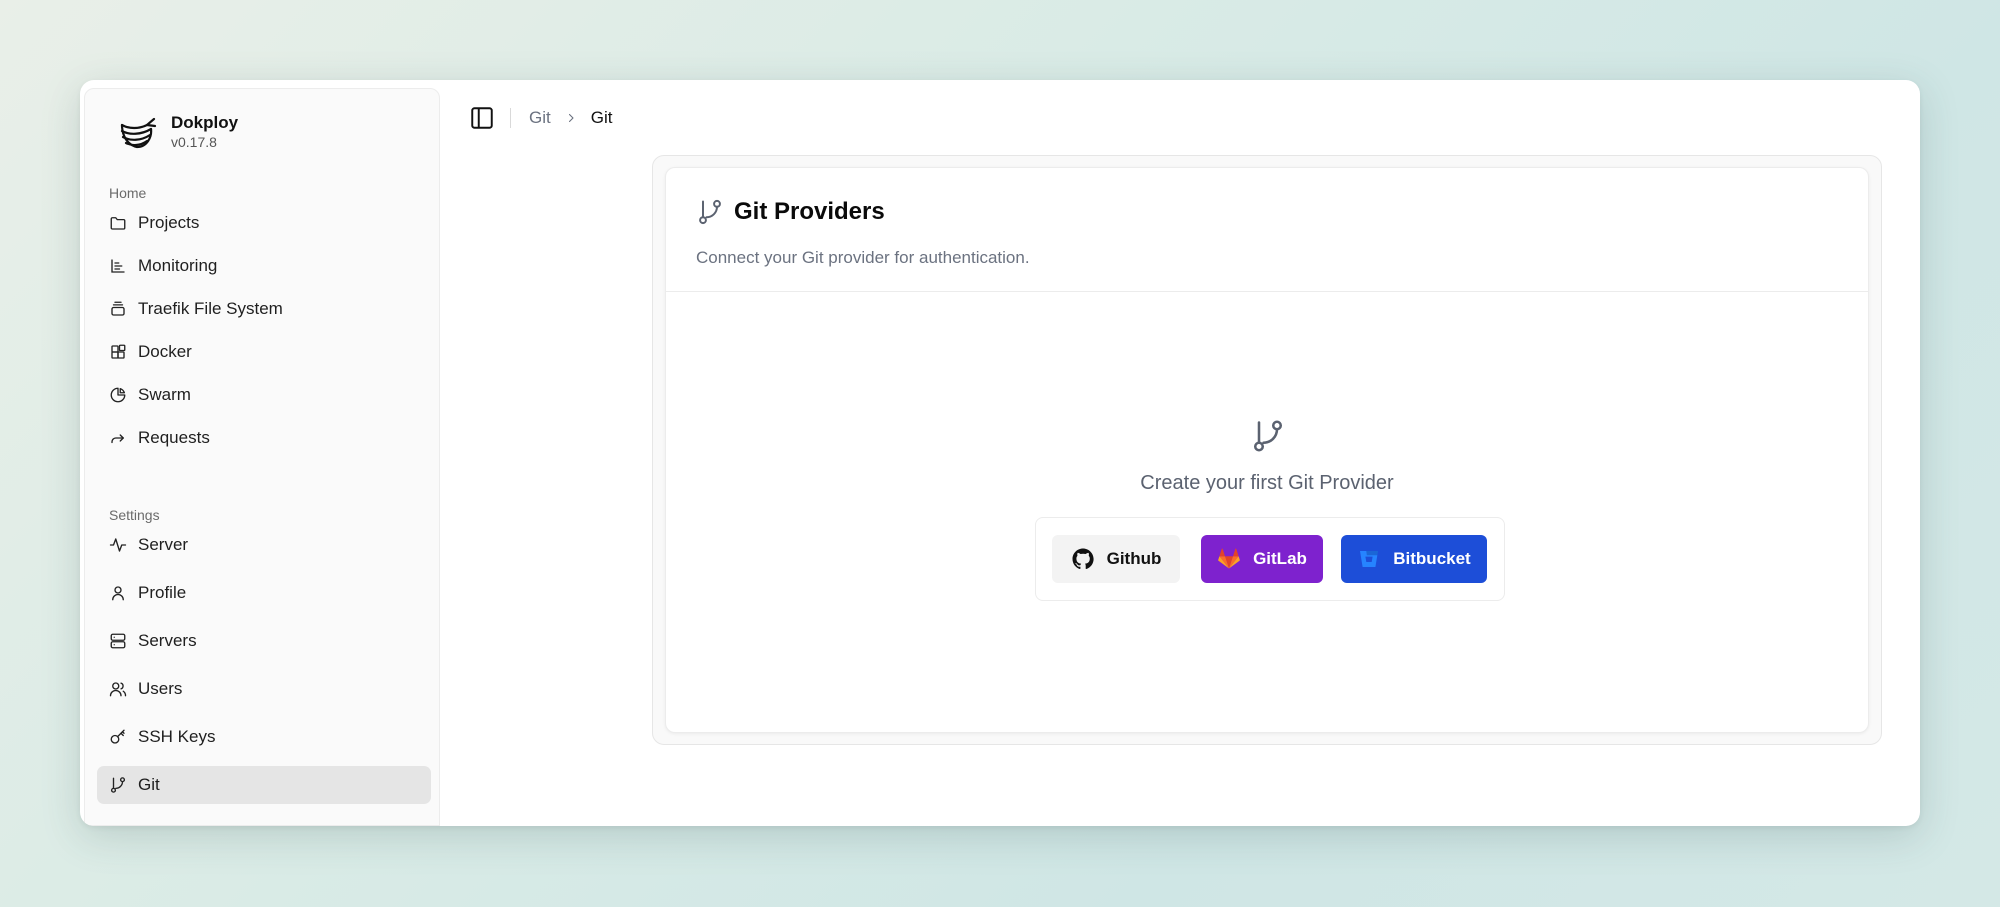  Describe the element at coordinates (571, 118) in the screenshot. I see `chevron-right-icon` at that location.